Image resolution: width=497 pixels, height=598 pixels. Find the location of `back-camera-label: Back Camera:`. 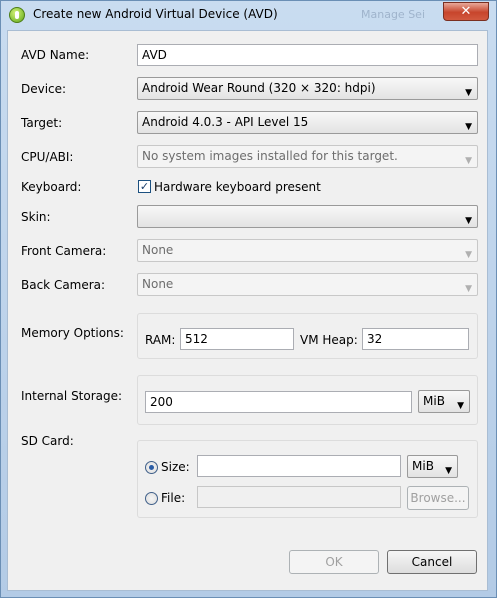

back-camera-label: Back Camera: is located at coordinates (63, 285).